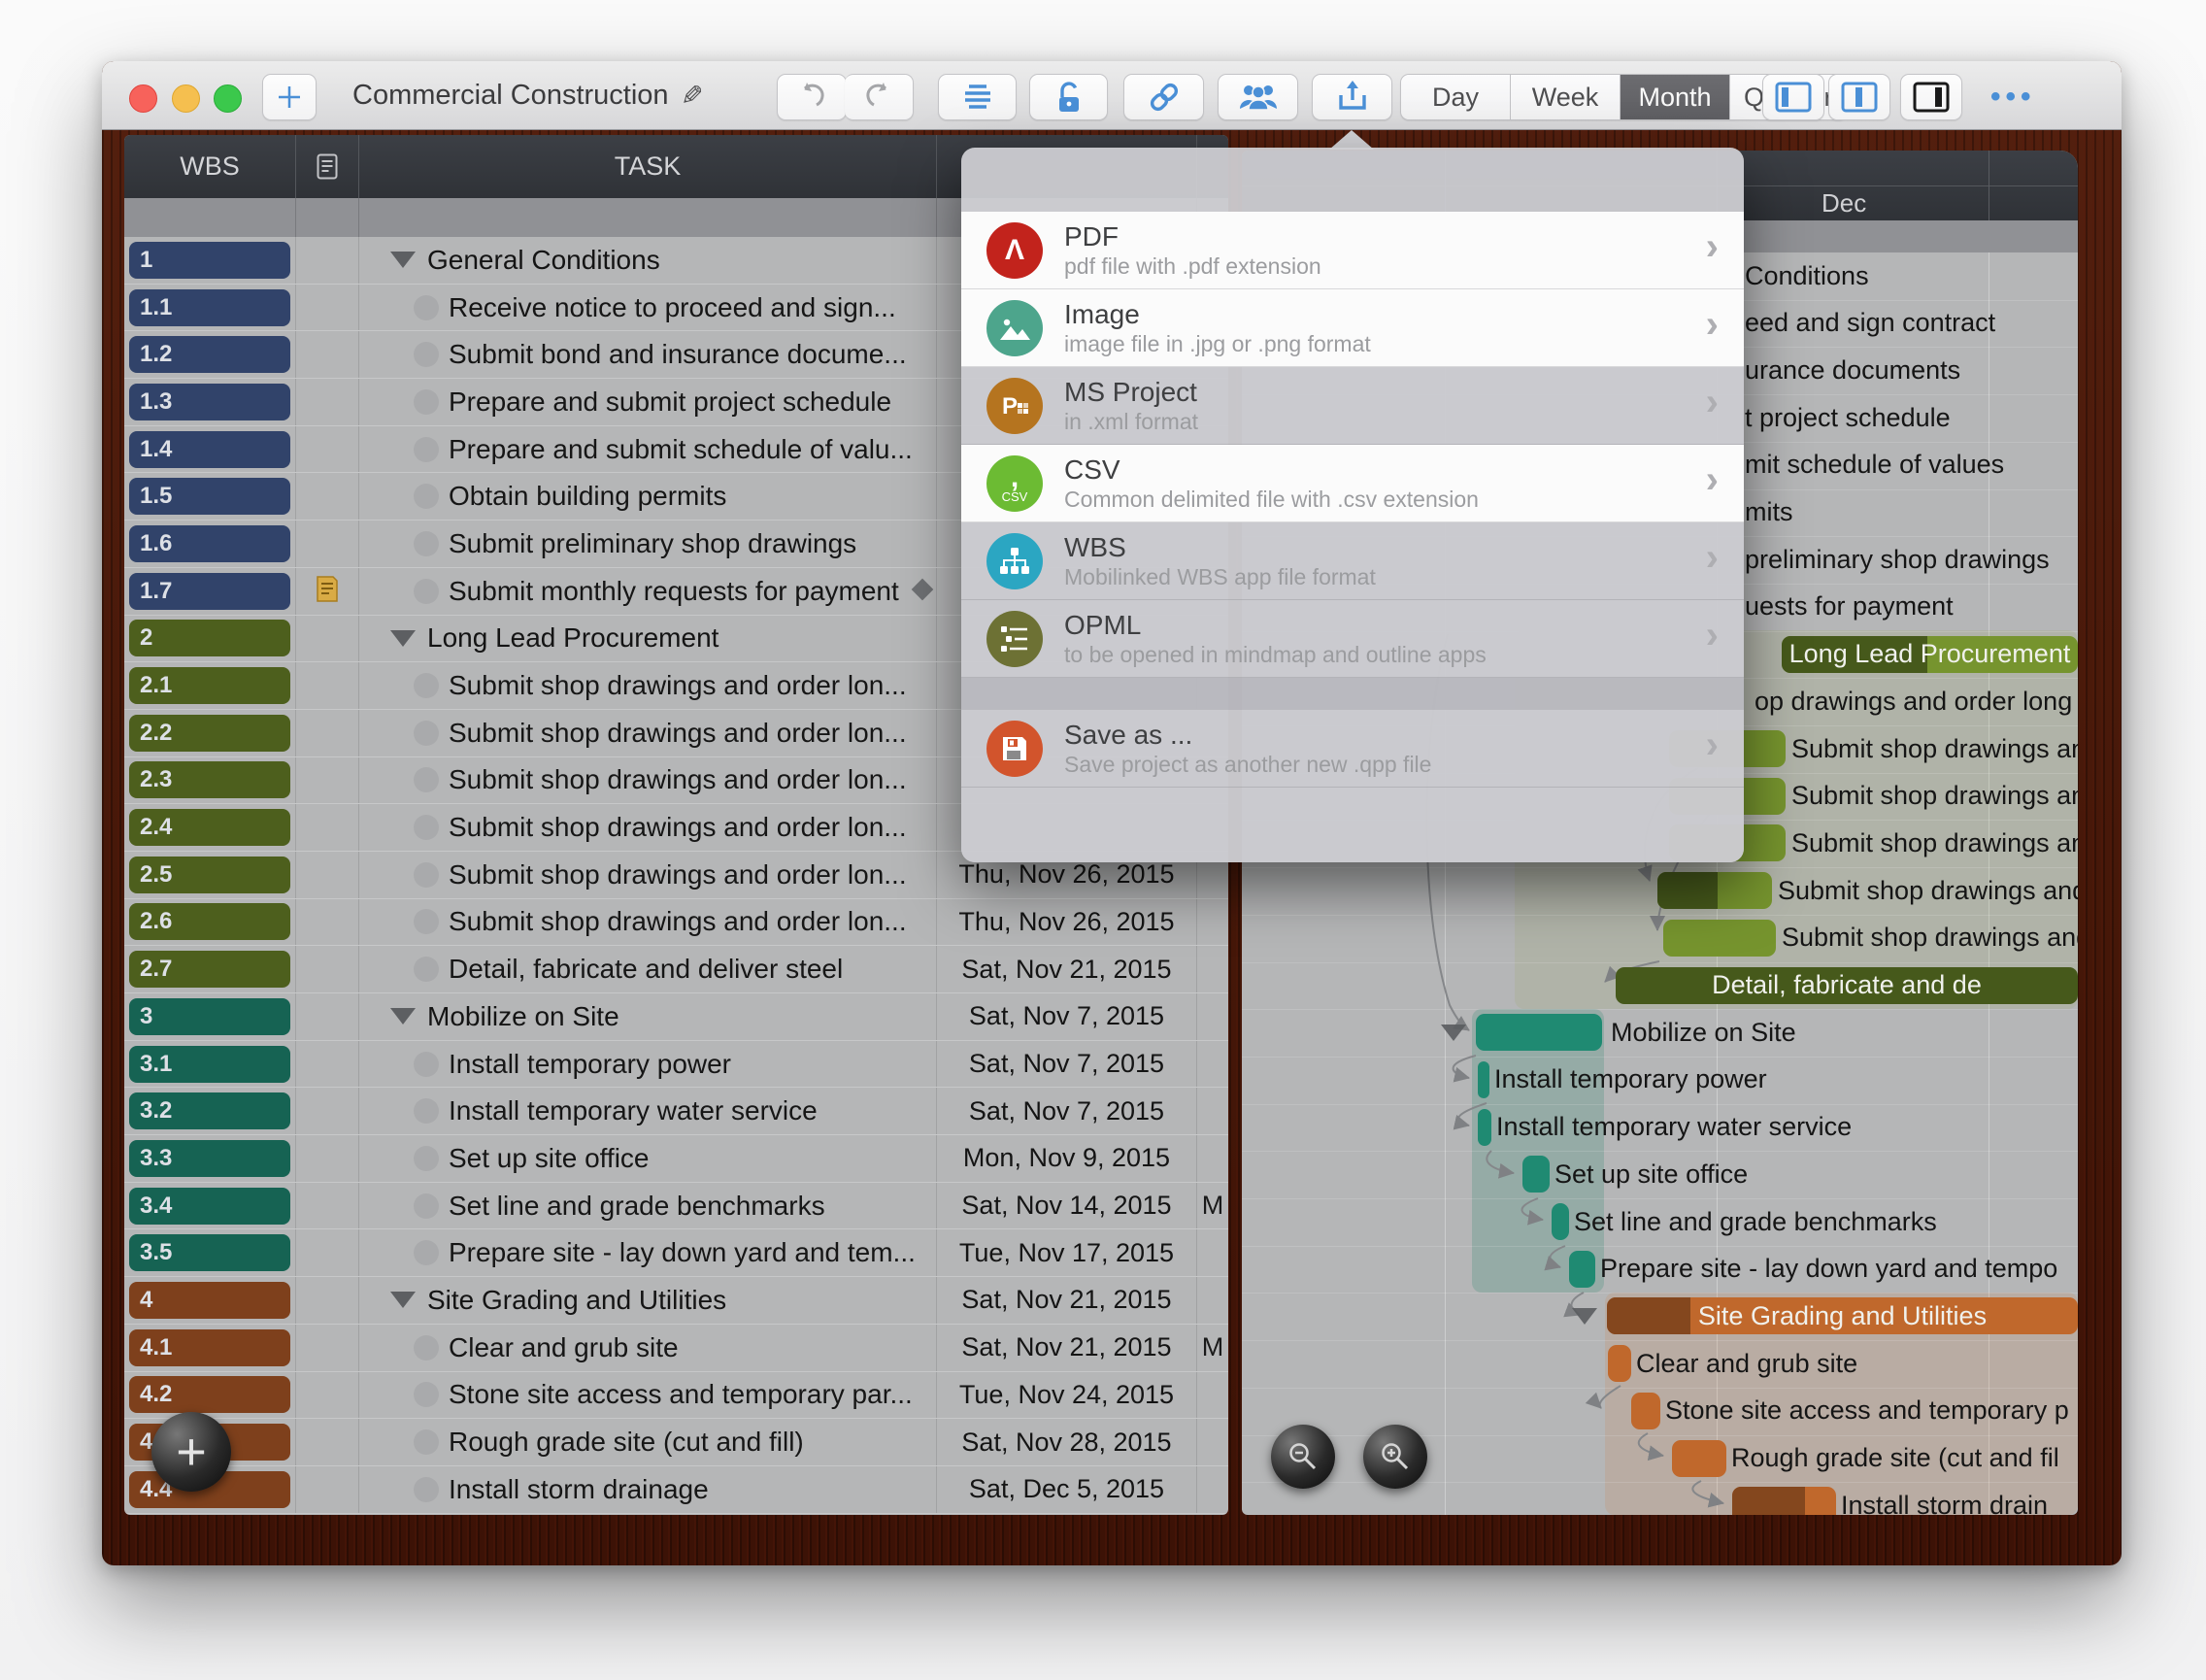 The image size is (2206, 1680). I want to click on minimize-window-button, so click(186, 98).